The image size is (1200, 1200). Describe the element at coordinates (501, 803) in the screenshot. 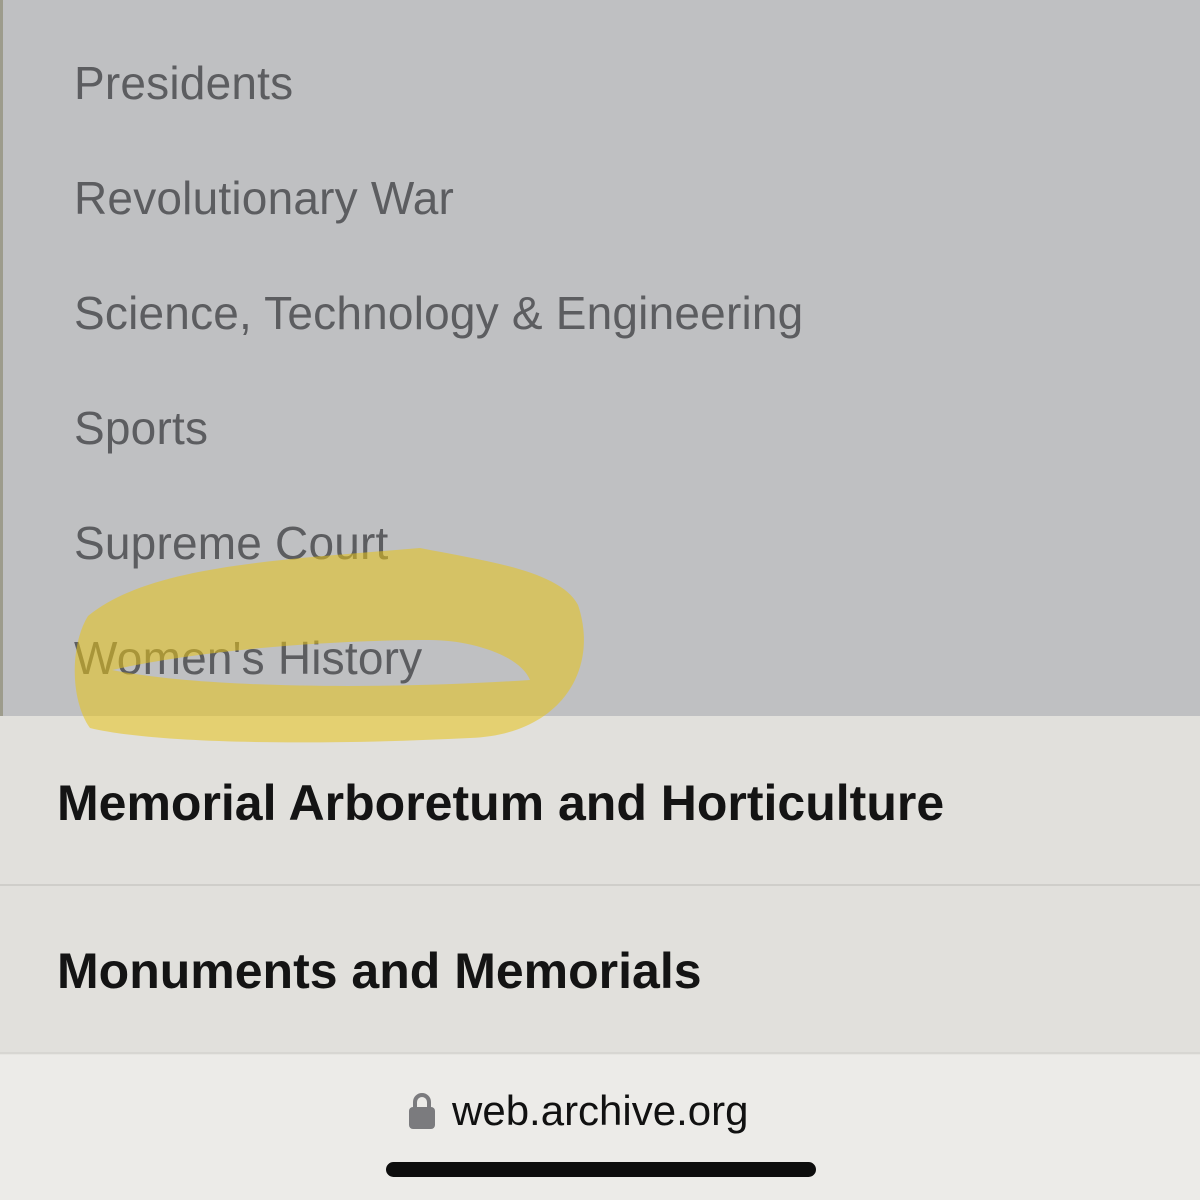

I see `nav-item-label: Memorial Arboretum and Horticulture` at that location.